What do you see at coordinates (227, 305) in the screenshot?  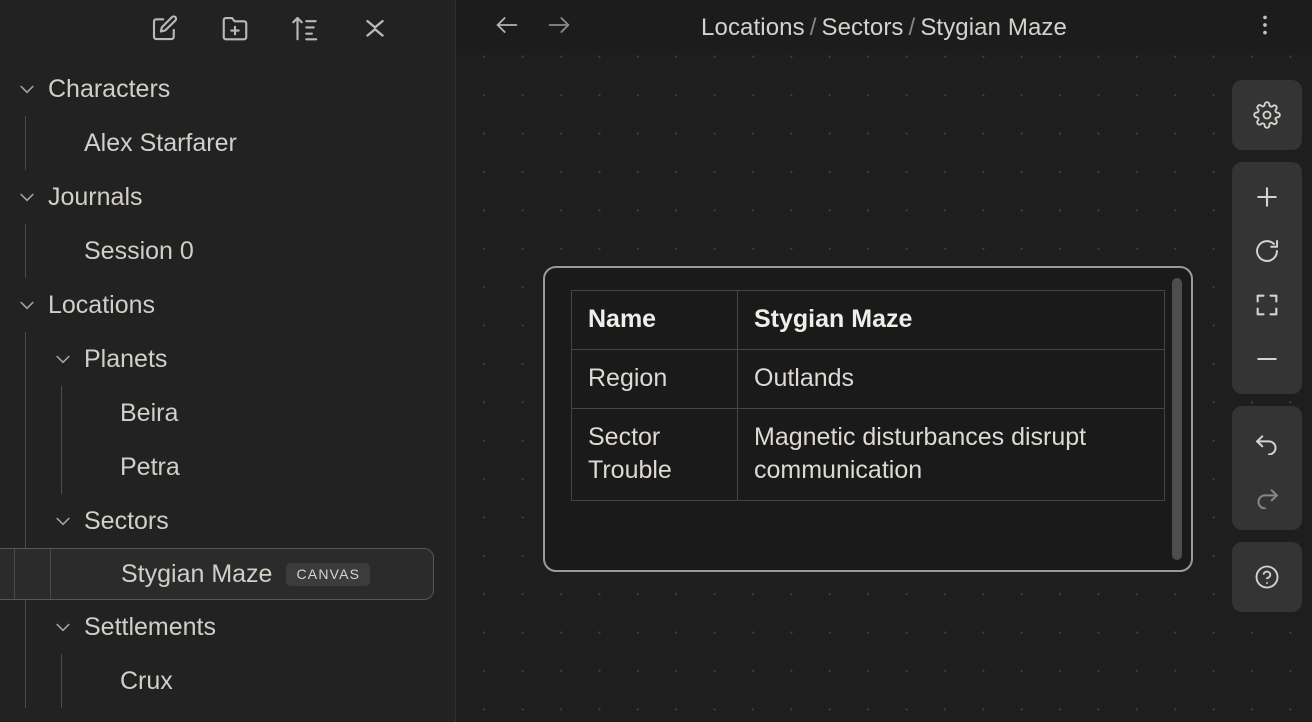 I see `tree-item-locations: Locations` at bounding box center [227, 305].